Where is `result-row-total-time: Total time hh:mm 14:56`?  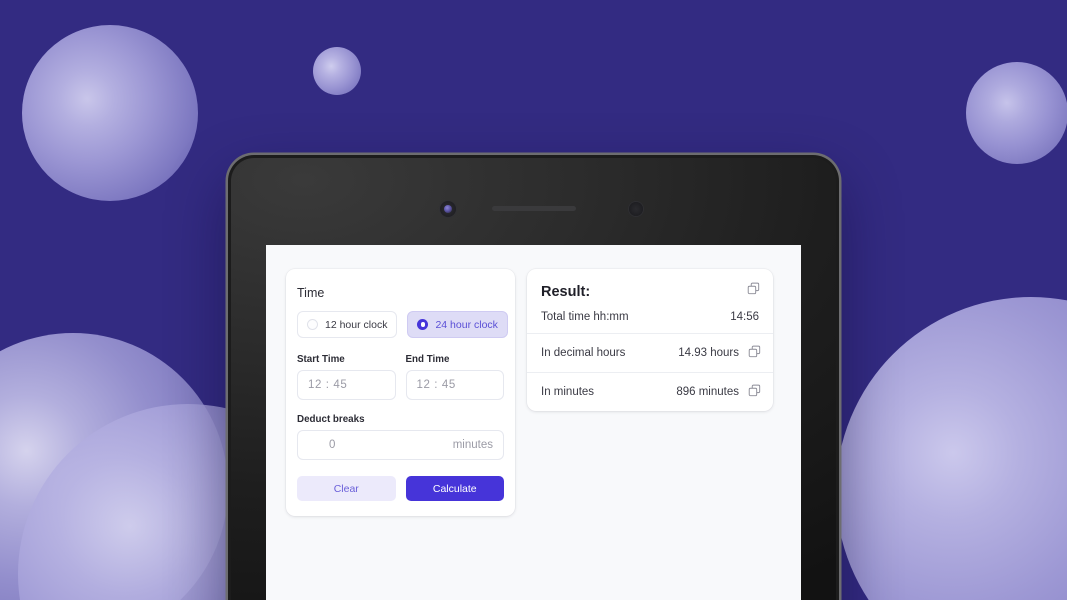 result-row-total-time: Total time hh:mm 14:56 is located at coordinates (650, 317).